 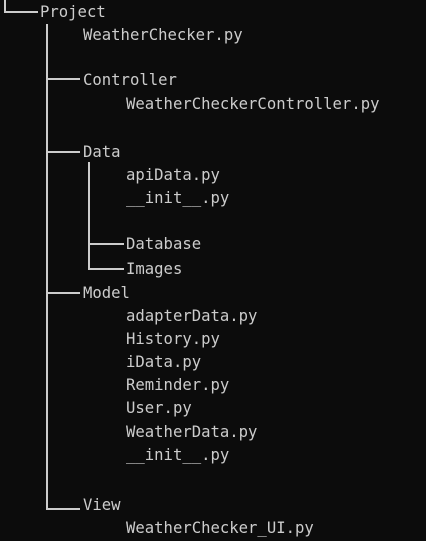 What do you see at coordinates (63, 79) in the screenshot?
I see `controller-branch-line` at bounding box center [63, 79].